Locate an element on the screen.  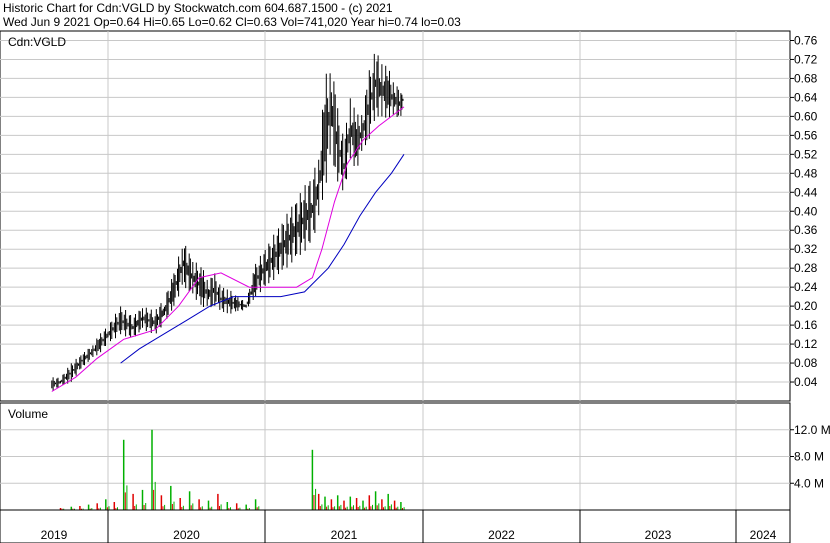
year-axis: 2019 2020 2021 2022 2023 2024 is located at coordinates (395, 526).